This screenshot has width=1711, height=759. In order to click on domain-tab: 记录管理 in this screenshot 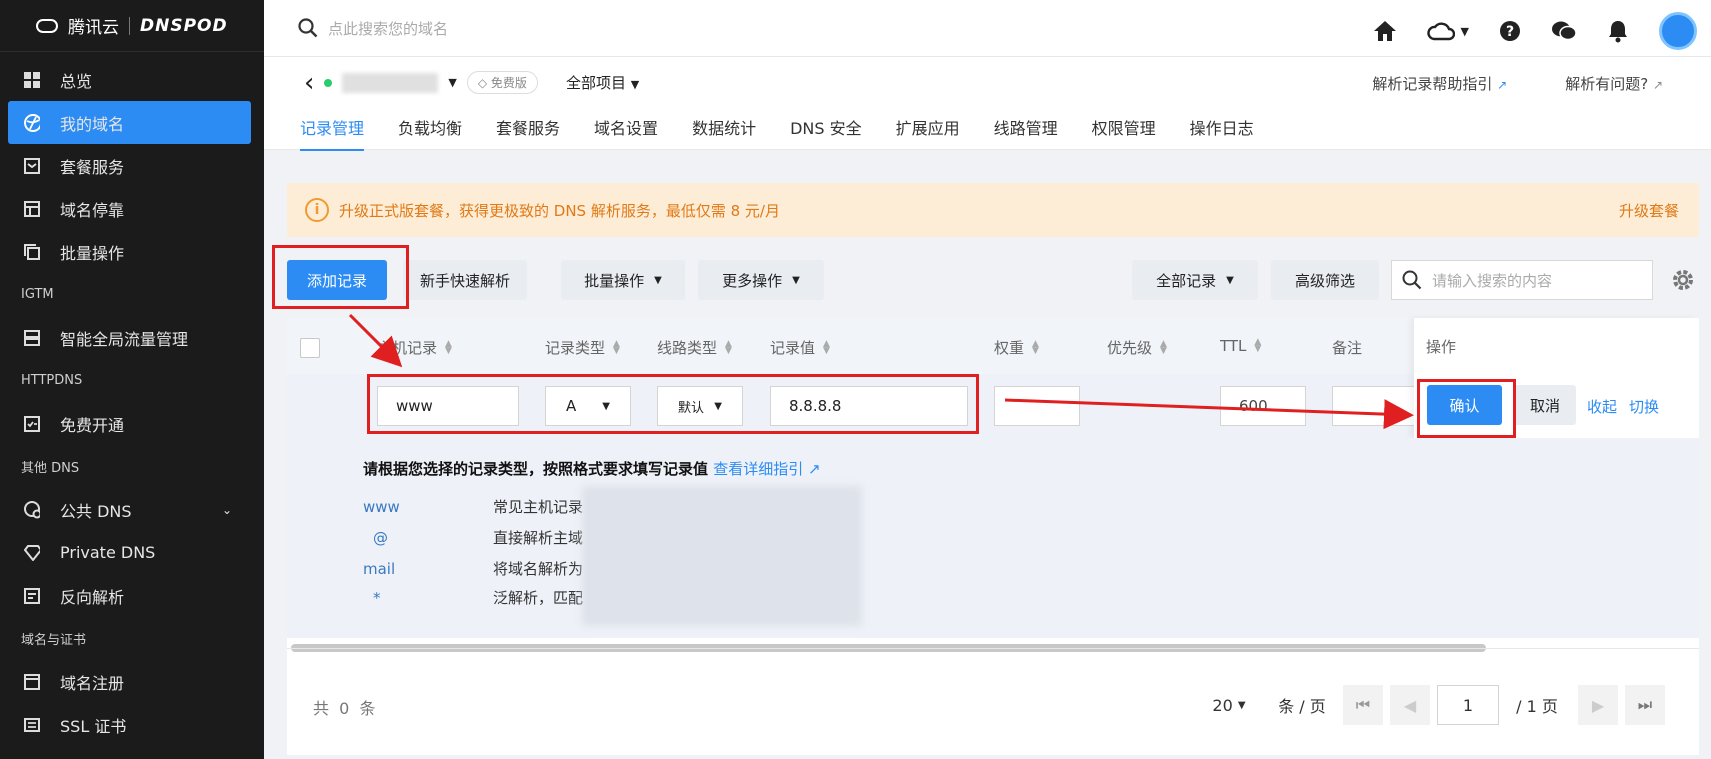, I will do `click(332, 133)`.